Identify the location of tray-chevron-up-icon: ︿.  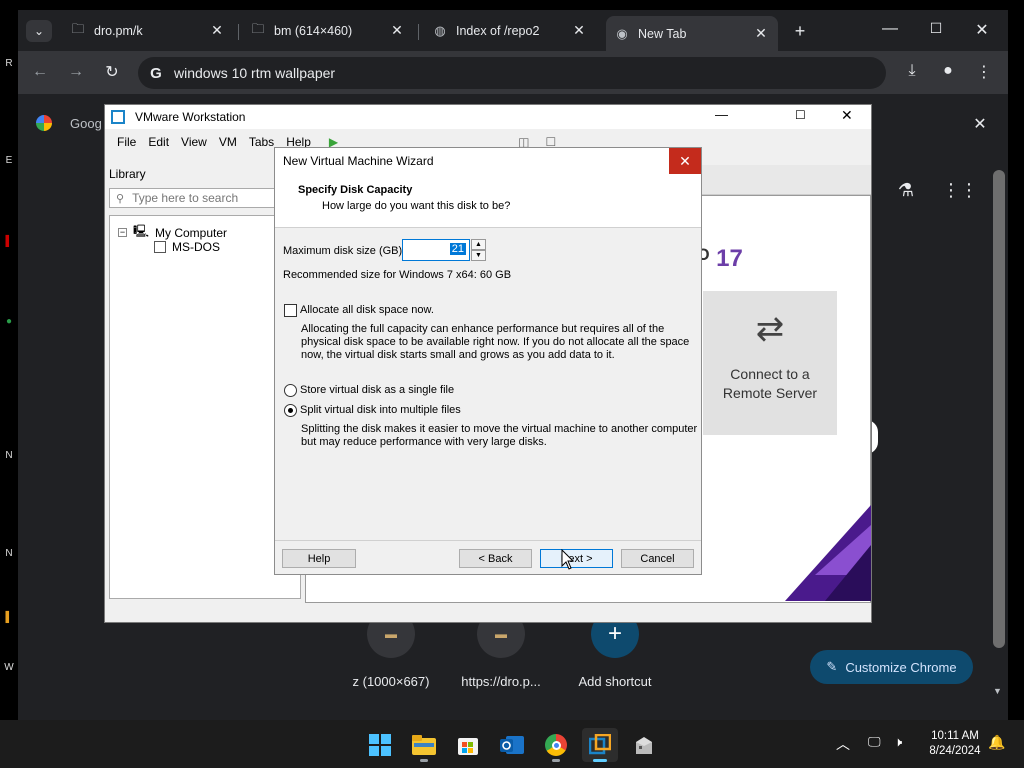
(843, 744).